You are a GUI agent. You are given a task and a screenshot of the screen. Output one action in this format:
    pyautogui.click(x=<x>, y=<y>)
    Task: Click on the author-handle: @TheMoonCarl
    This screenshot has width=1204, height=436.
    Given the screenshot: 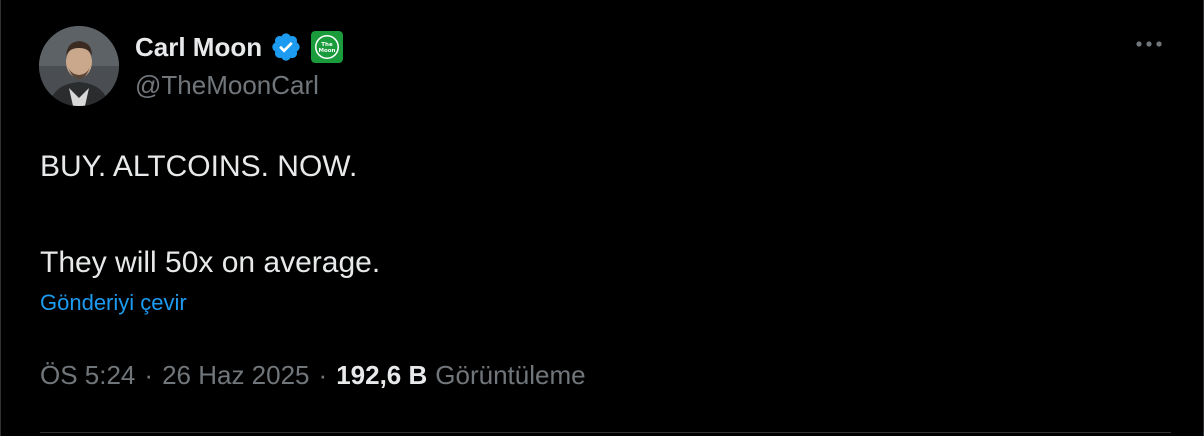 What is the action you would take?
    pyautogui.click(x=239, y=85)
    